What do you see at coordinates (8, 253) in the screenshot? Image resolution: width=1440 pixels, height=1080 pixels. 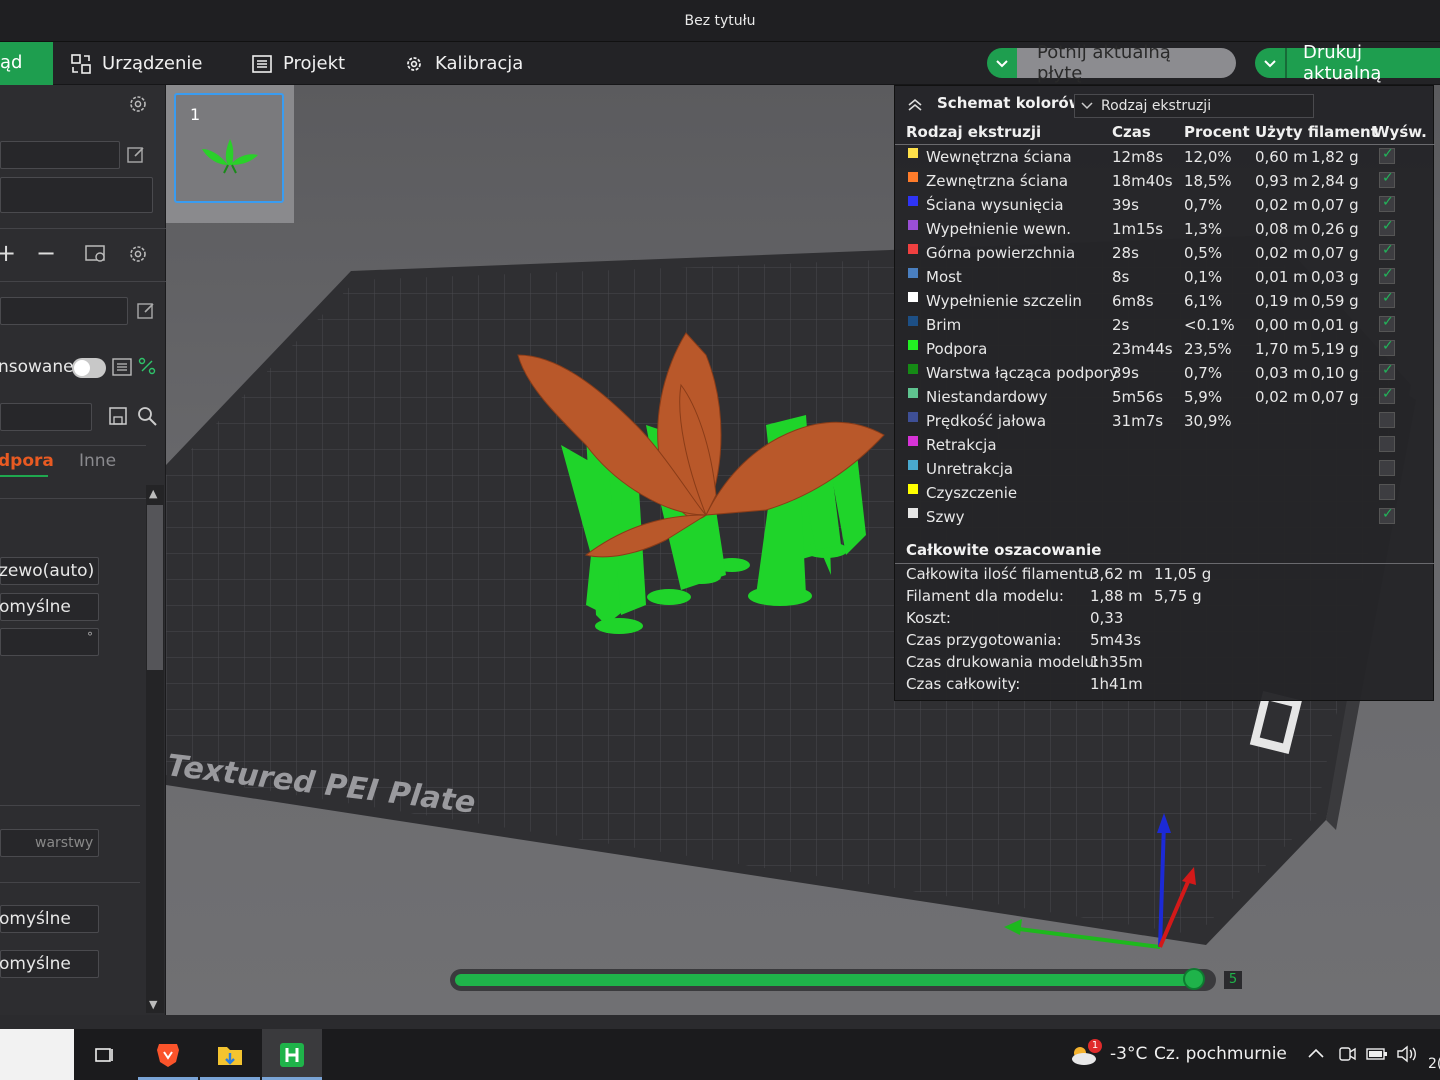 I see `add-filament-icon: +` at bounding box center [8, 253].